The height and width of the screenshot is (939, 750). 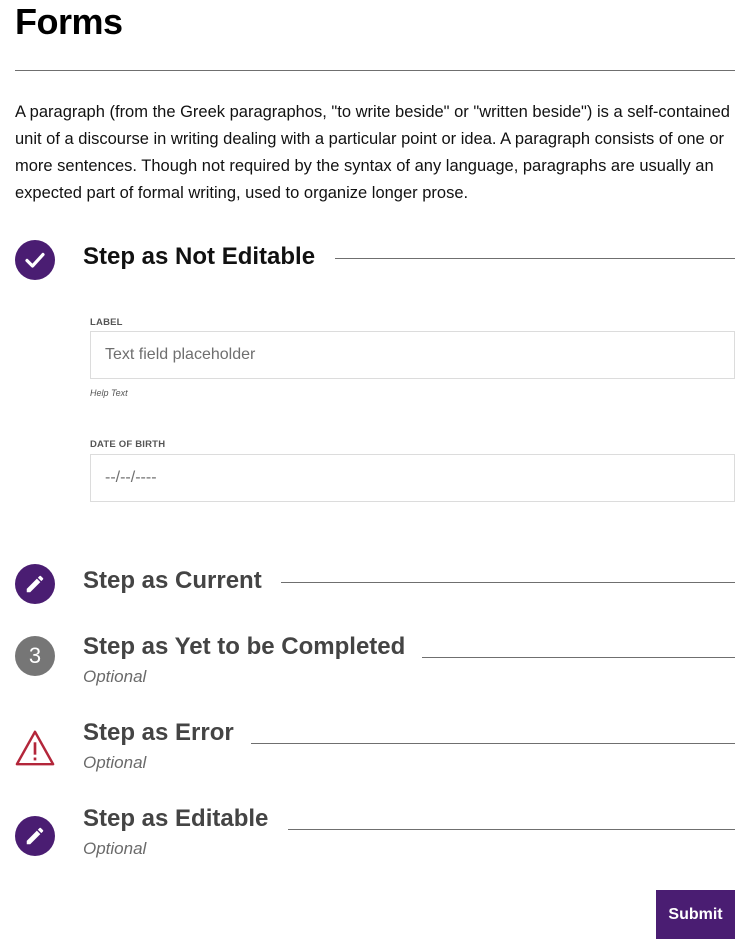 What do you see at coordinates (69, 21) in the screenshot?
I see `page-title: Forms` at bounding box center [69, 21].